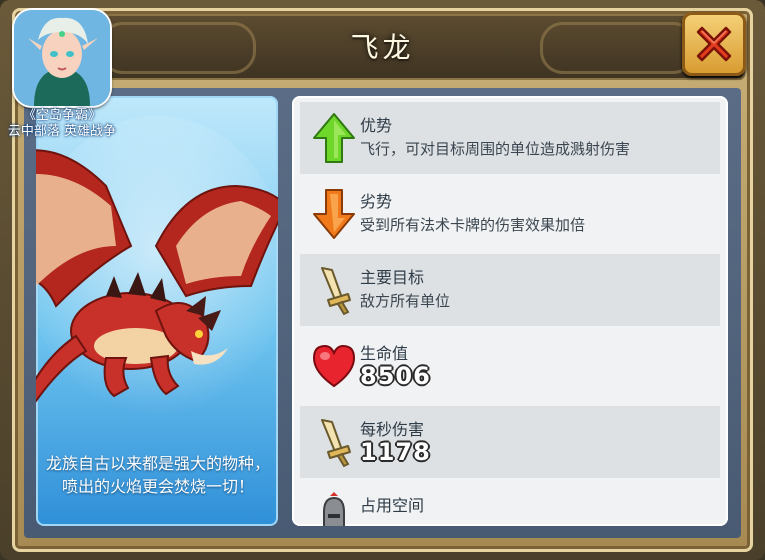 This screenshot has height=560, width=765. What do you see at coordinates (510, 504) in the screenshot?
I see `stat-row-housing-space: 占用空间` at bounding box center [510, 504].